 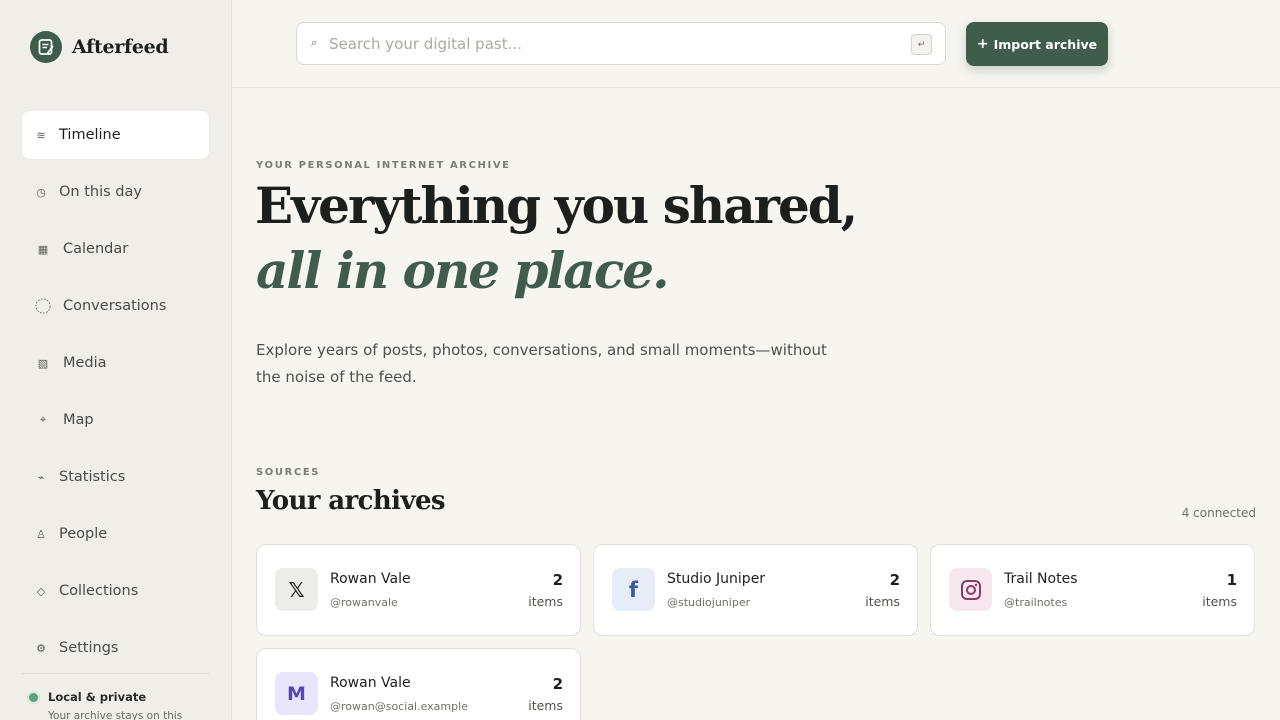 What do you see at coordinates (92, 477) in the screenshot?
I see `sidebar-item-label: Statistics` at bounding box center [92, 477].